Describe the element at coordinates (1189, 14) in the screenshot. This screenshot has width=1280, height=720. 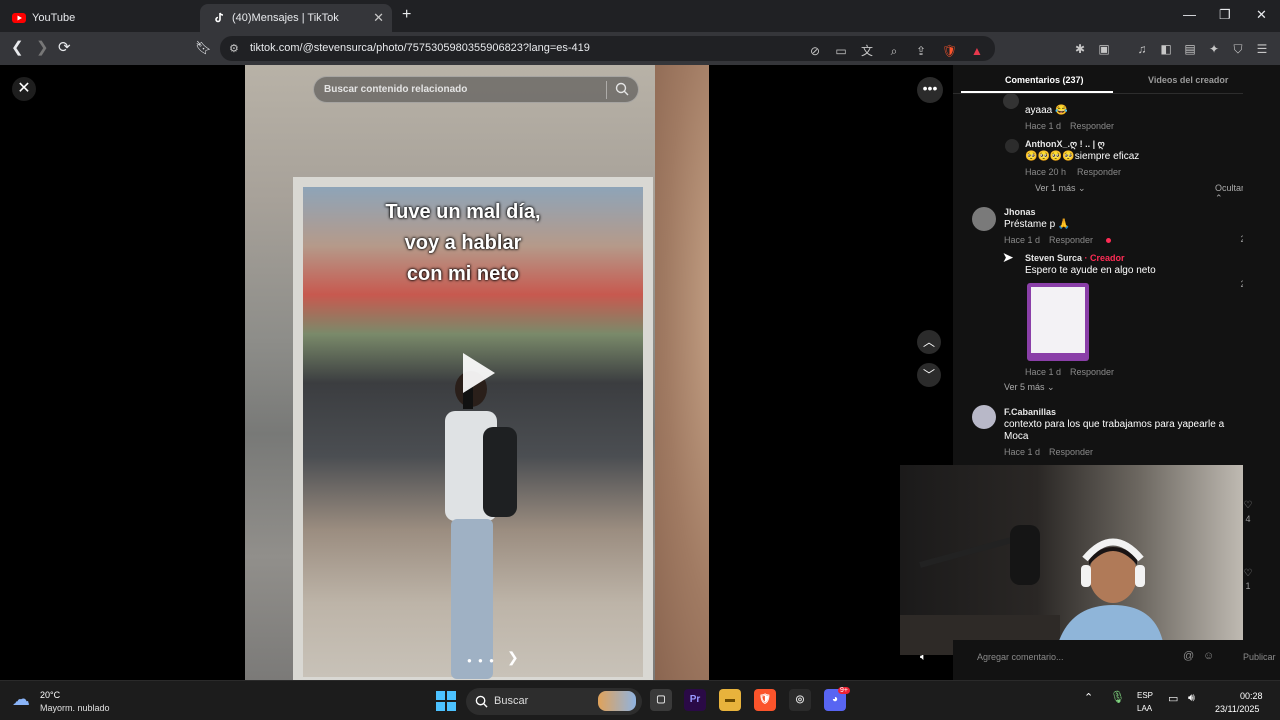
I see `minimize-icon: —` at that location.